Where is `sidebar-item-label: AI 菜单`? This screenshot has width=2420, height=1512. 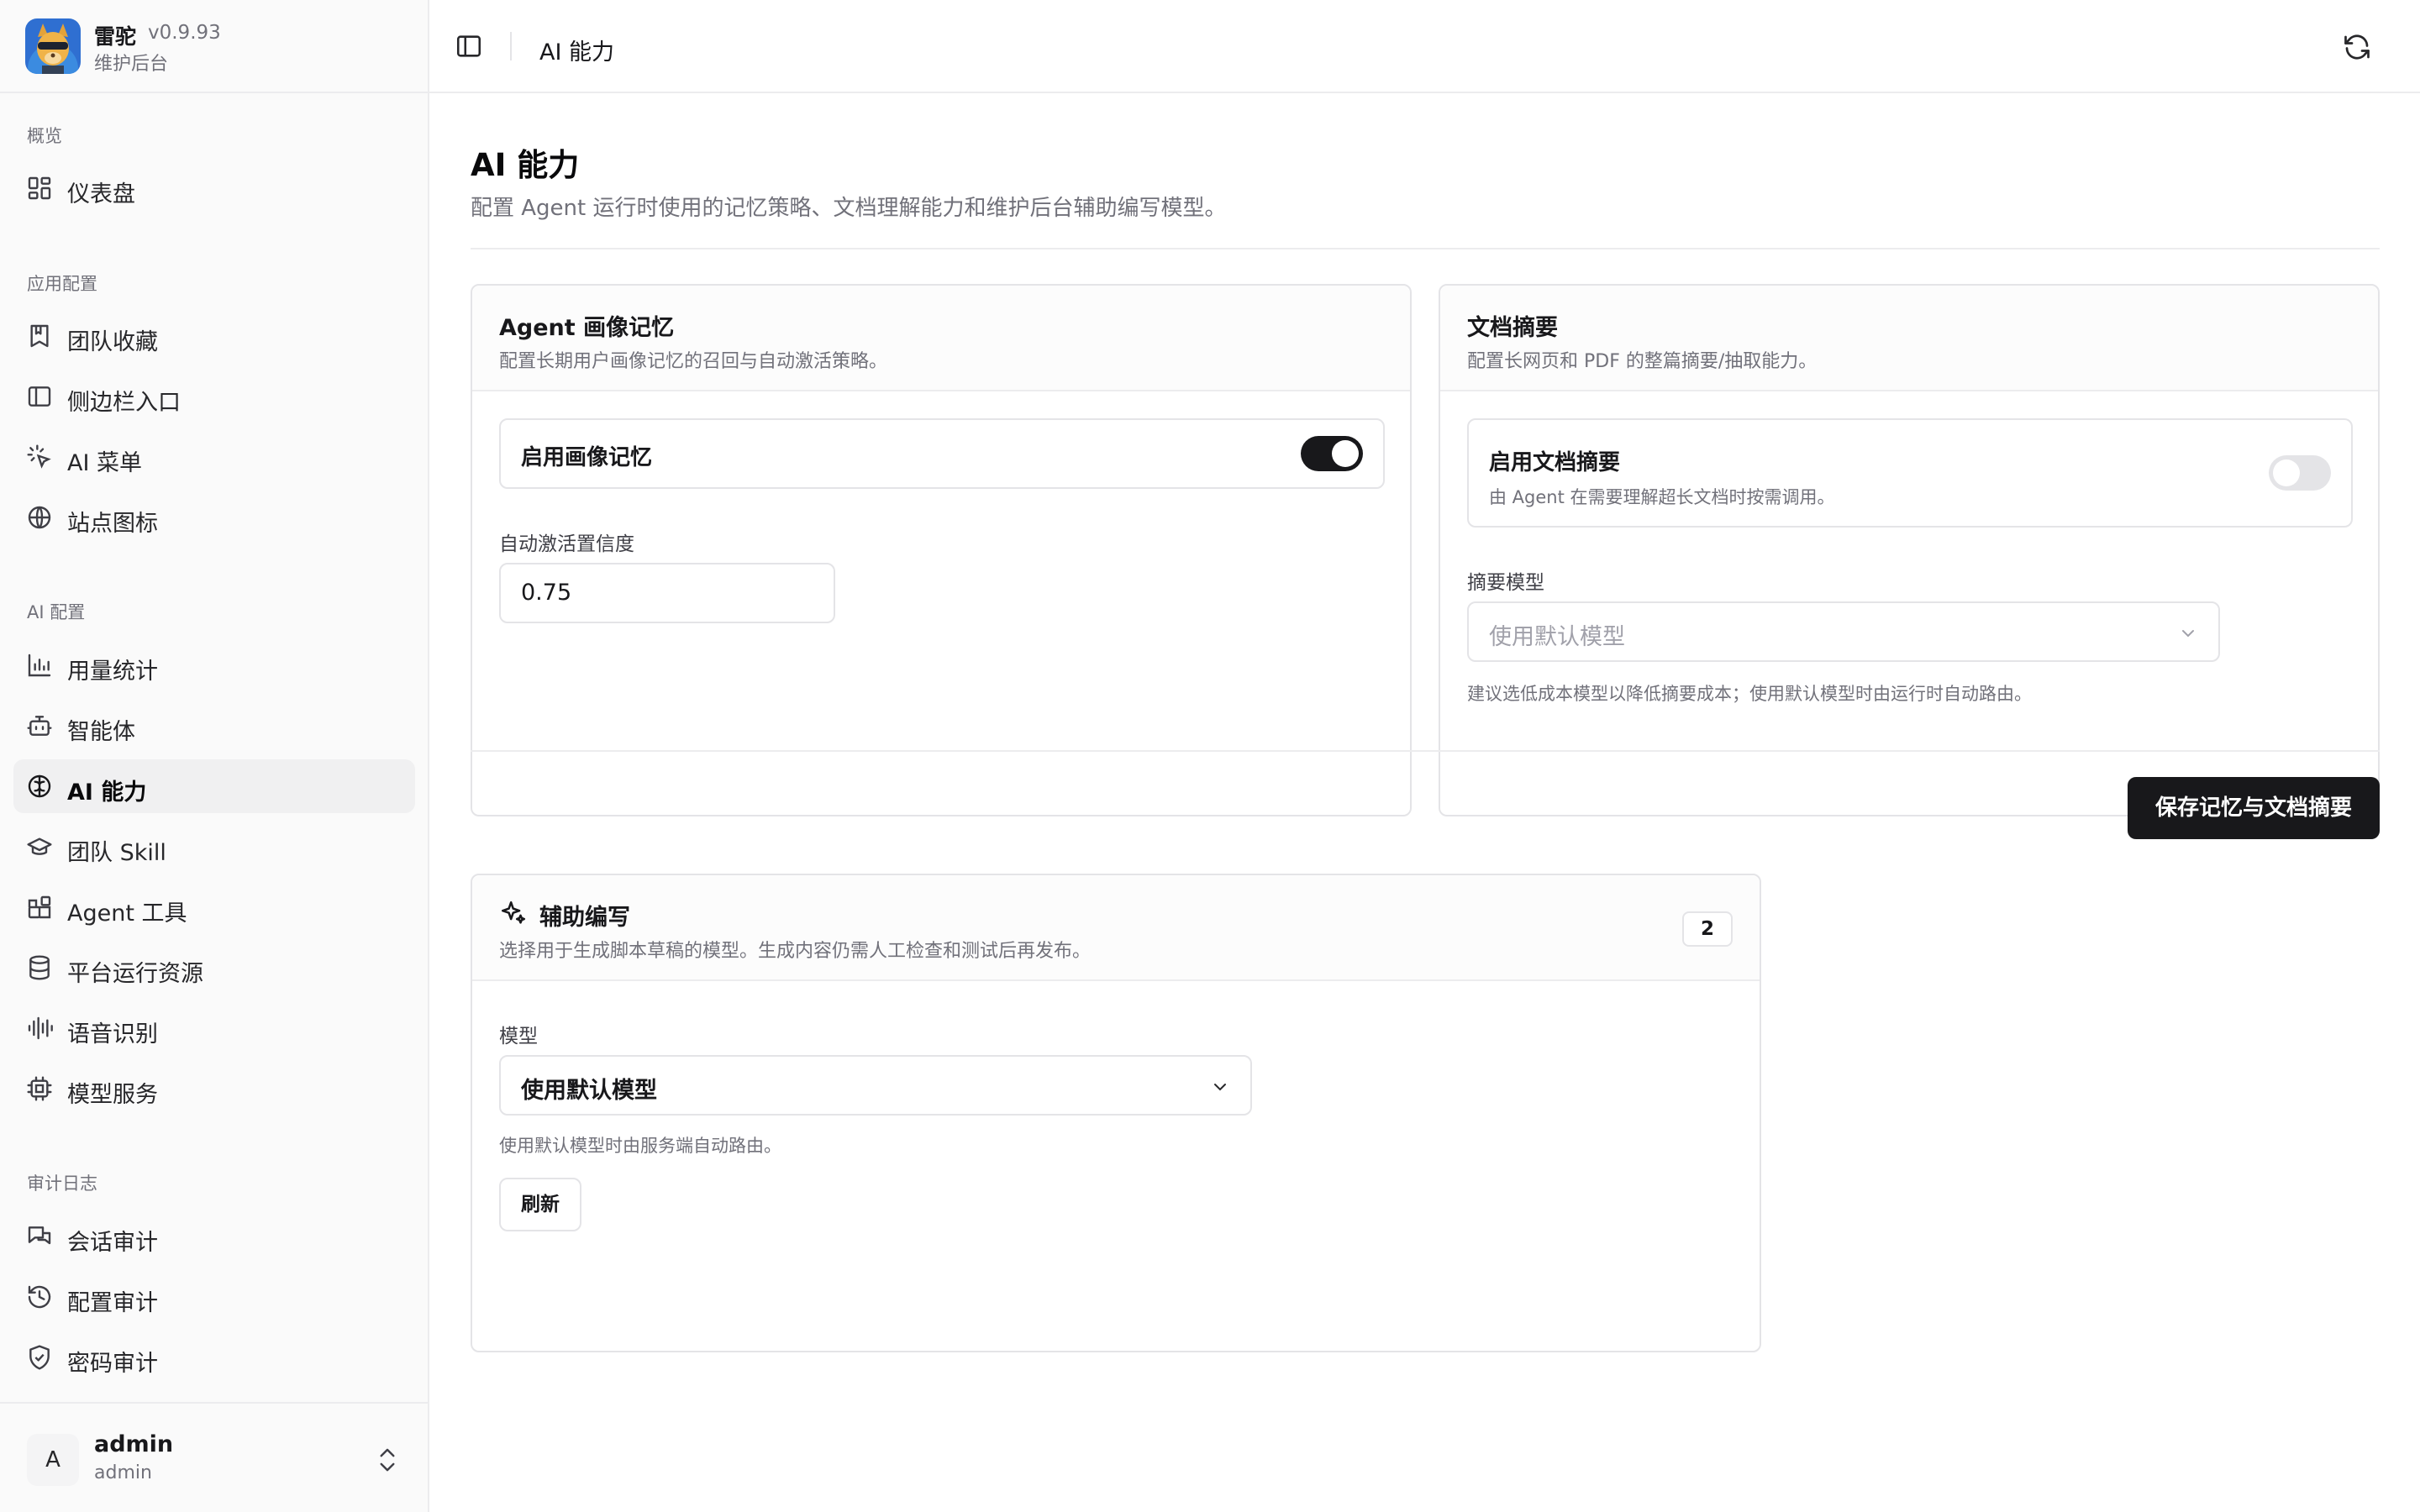 sidebar-item-label: AI 菜单 is located at coordinates (105, 463).